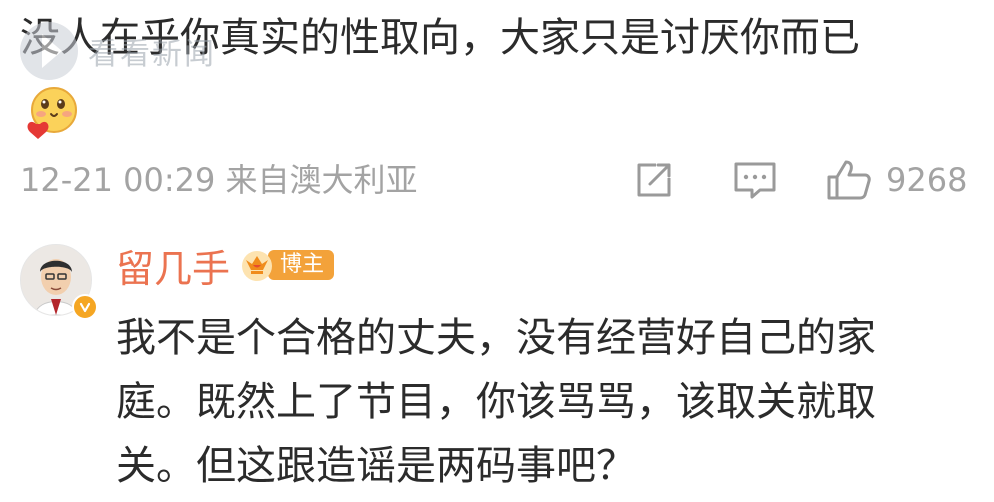 The height and width of the screenshot is (502, 994). I want to click on reply-author-row: 留几手 博主, so click(225, 265).